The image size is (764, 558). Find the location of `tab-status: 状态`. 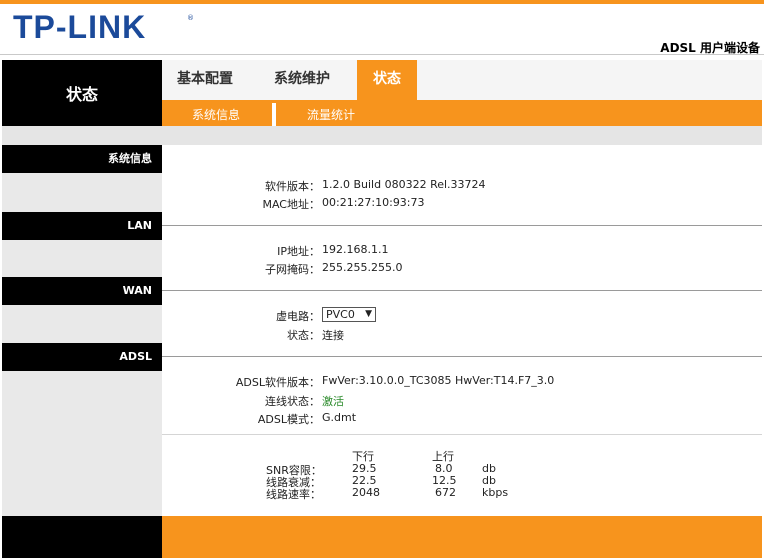

tab-status: 状态 is located at coordinates (387, 80).